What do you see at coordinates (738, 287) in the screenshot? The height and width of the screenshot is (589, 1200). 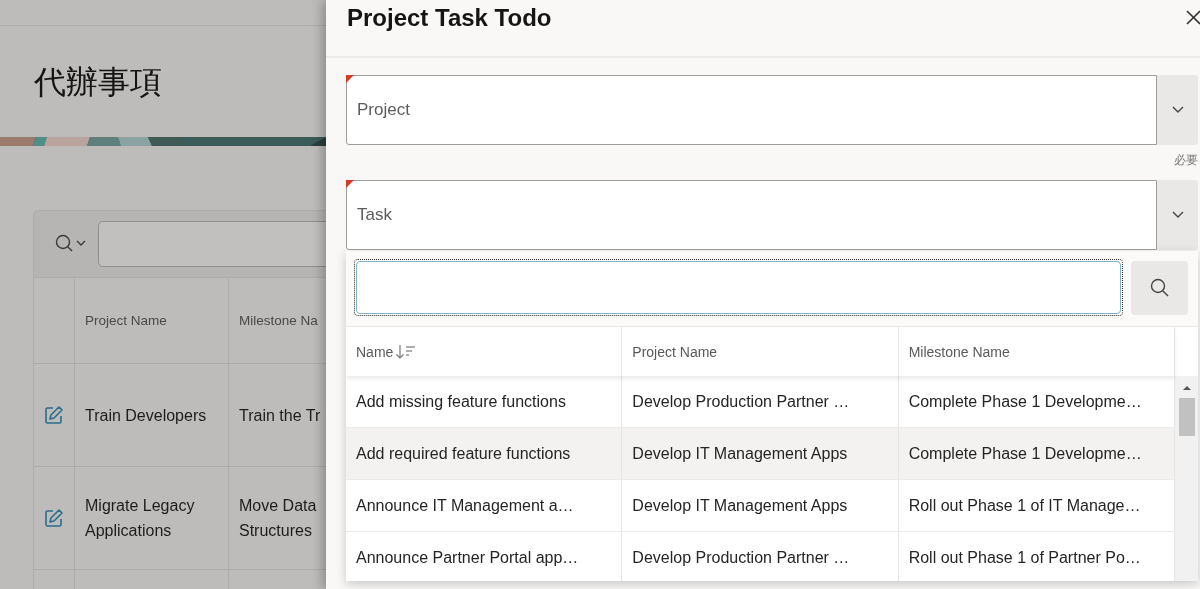 I see `search-input` at bounding box center [738, 287].